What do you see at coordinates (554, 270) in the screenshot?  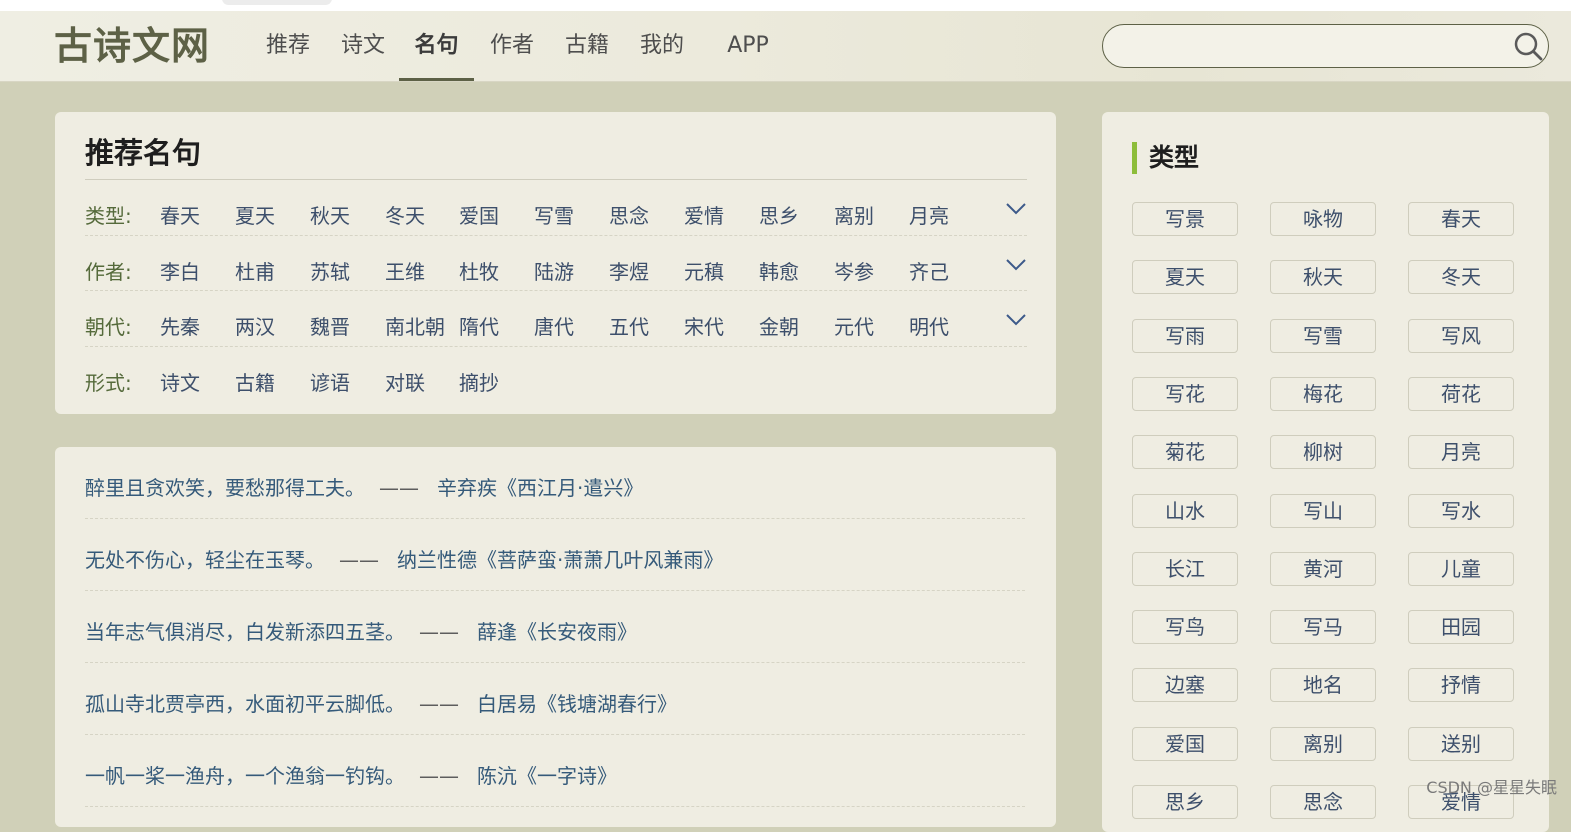 I see `filter-item: 陆游` at bounding box center [554, 270].